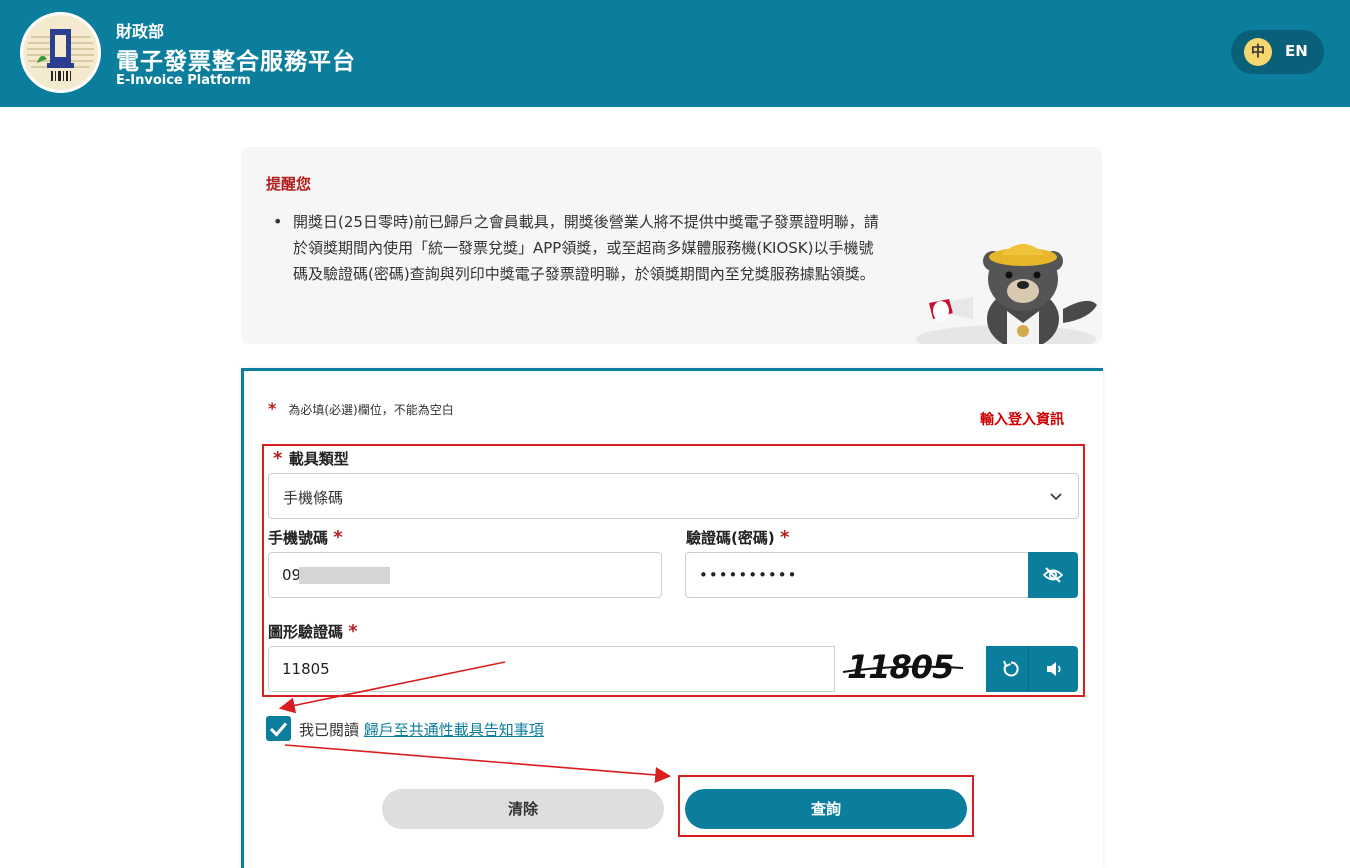 The height and width of the screenshot is (868, 1350). What do you see at coordinates (903, 669) in the screenshot?
I see `captcha-noise-icon` at bounding box center [903, 669].